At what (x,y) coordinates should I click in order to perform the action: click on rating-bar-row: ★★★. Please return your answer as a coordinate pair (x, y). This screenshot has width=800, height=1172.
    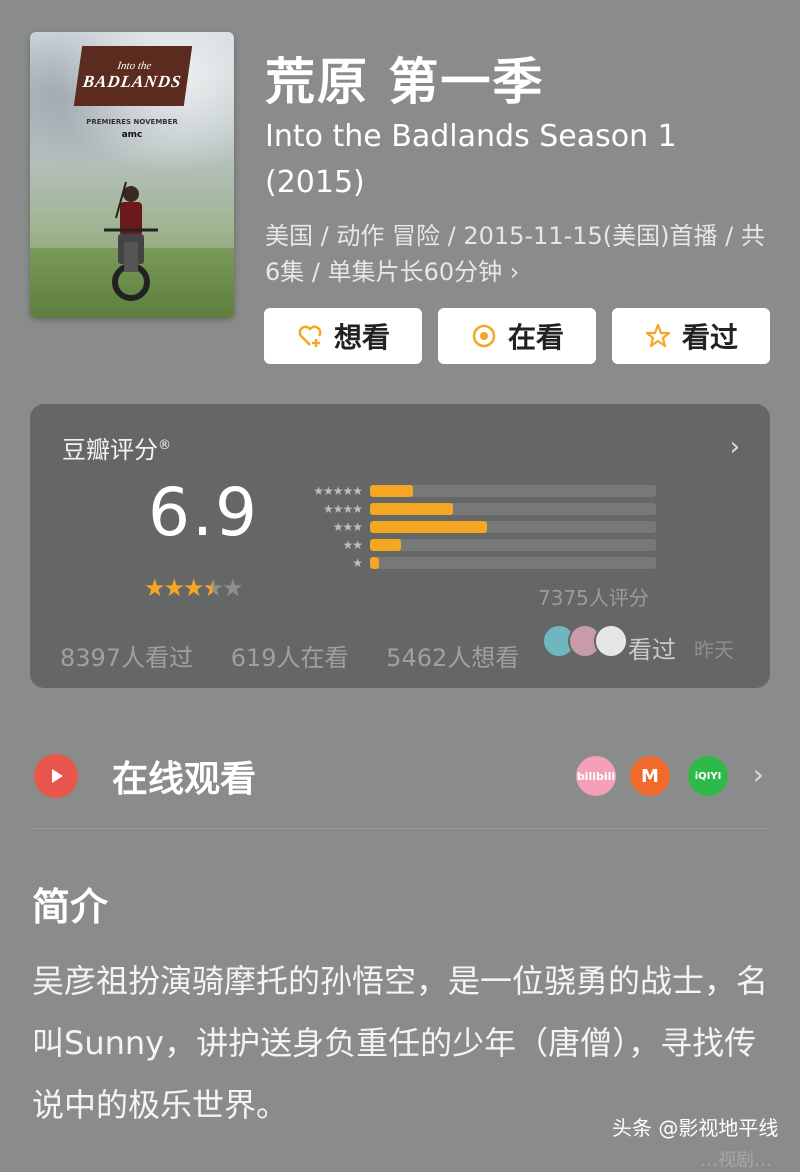
    Looking at the image, I should click on (472, 527).